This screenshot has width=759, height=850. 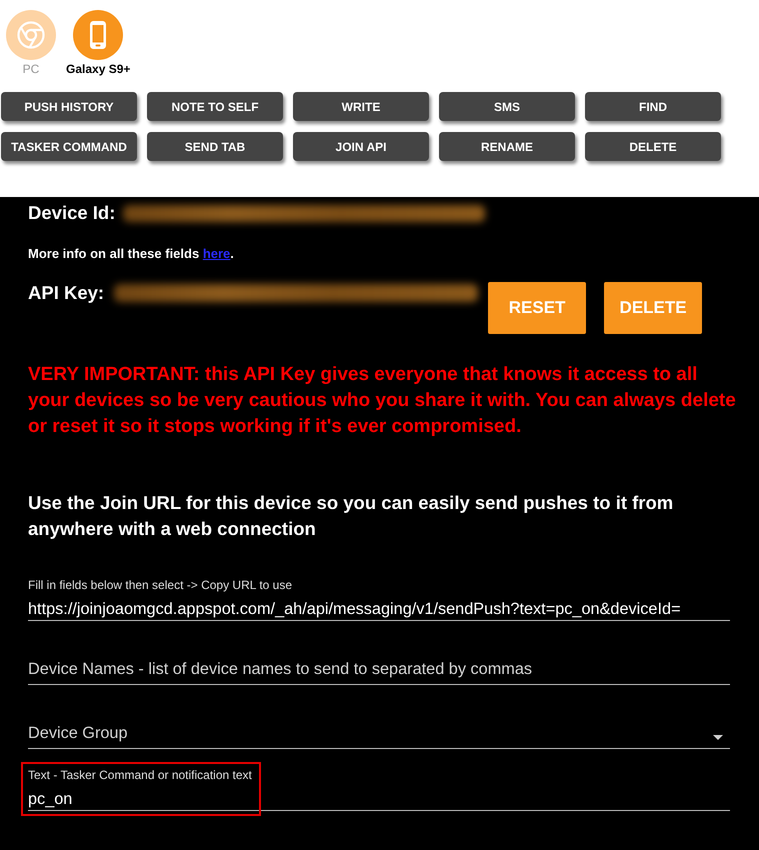 What do you see at coordinates (382, 401) in the screenshot?
I see `warning-text: VERY IMPORTANT: this API Key gives everyone that knows it access to all your devices so be very cautious who you share it with. You can always delete or reset it so it stops working if it's ever compromised.` at bounding box center [382, 401].